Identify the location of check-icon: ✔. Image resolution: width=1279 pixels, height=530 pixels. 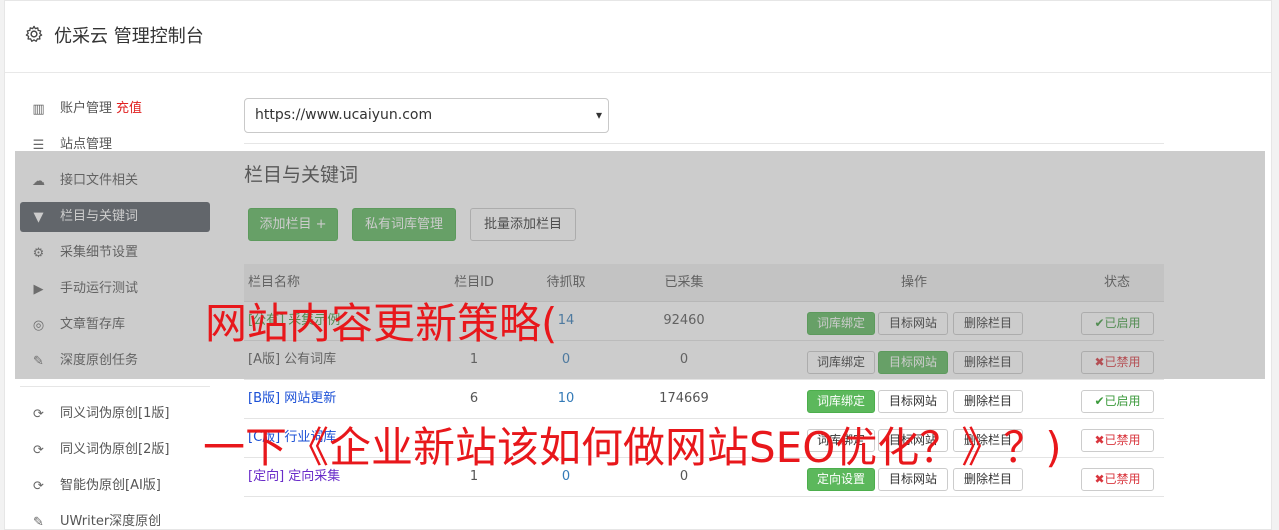
(1099, 401).